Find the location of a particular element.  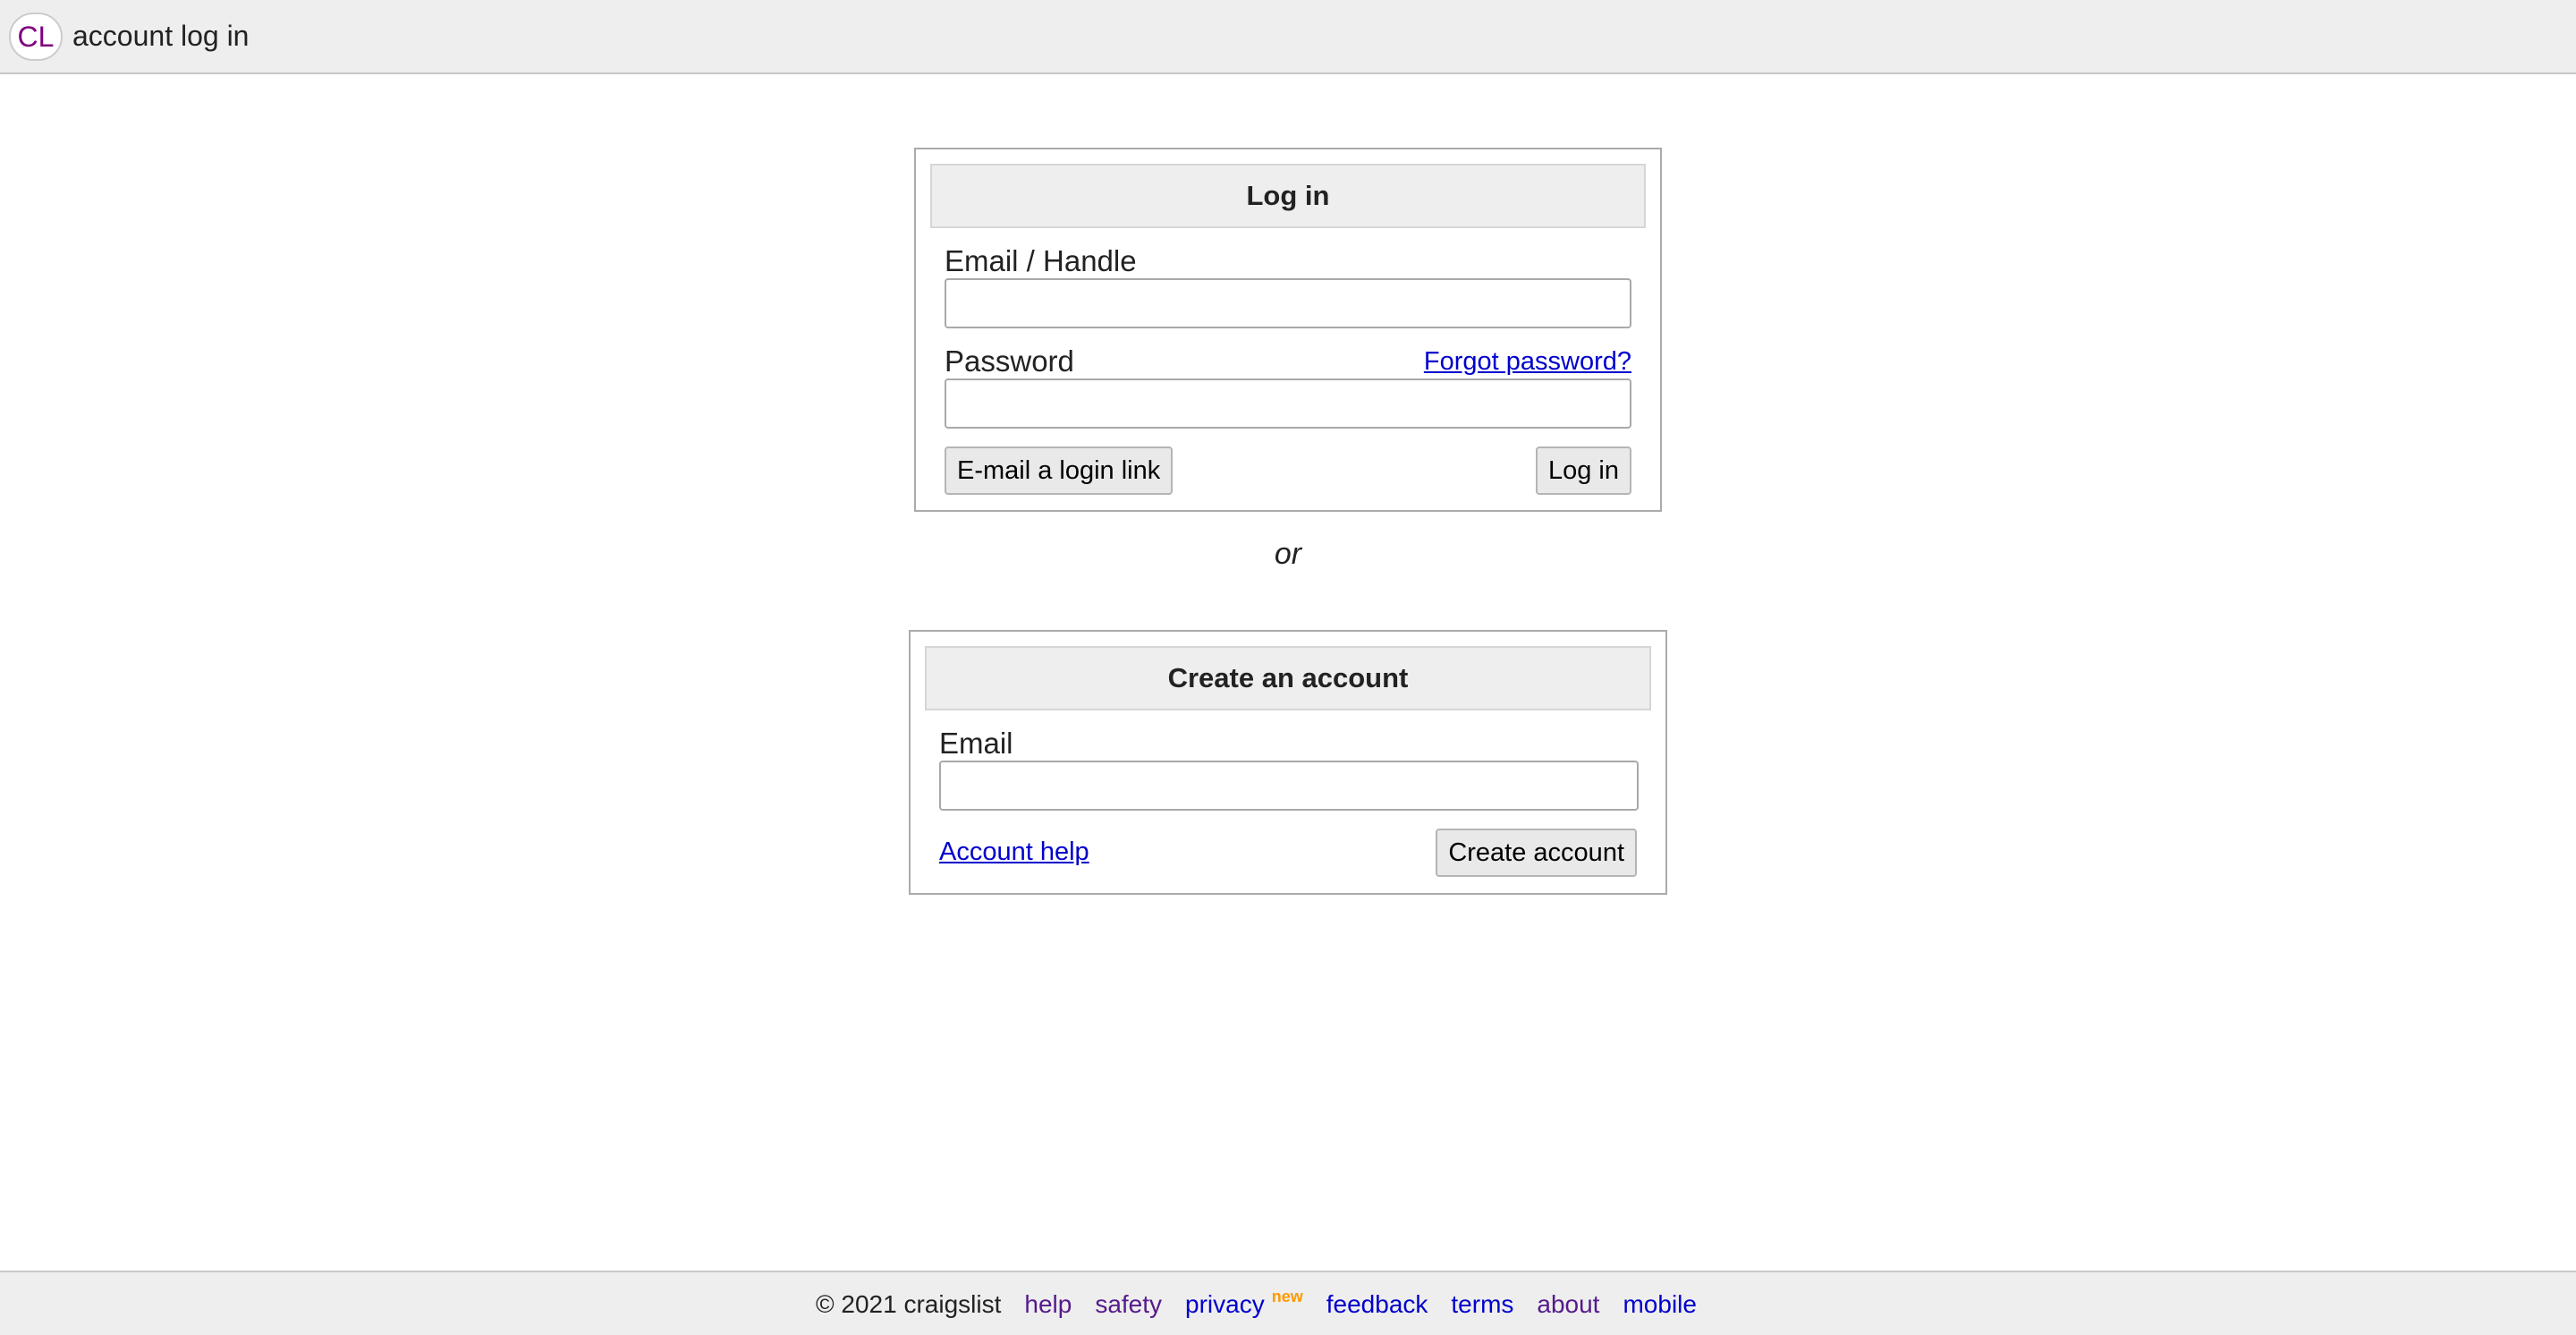

email-handle-field is located at coordinates (1288, 303).